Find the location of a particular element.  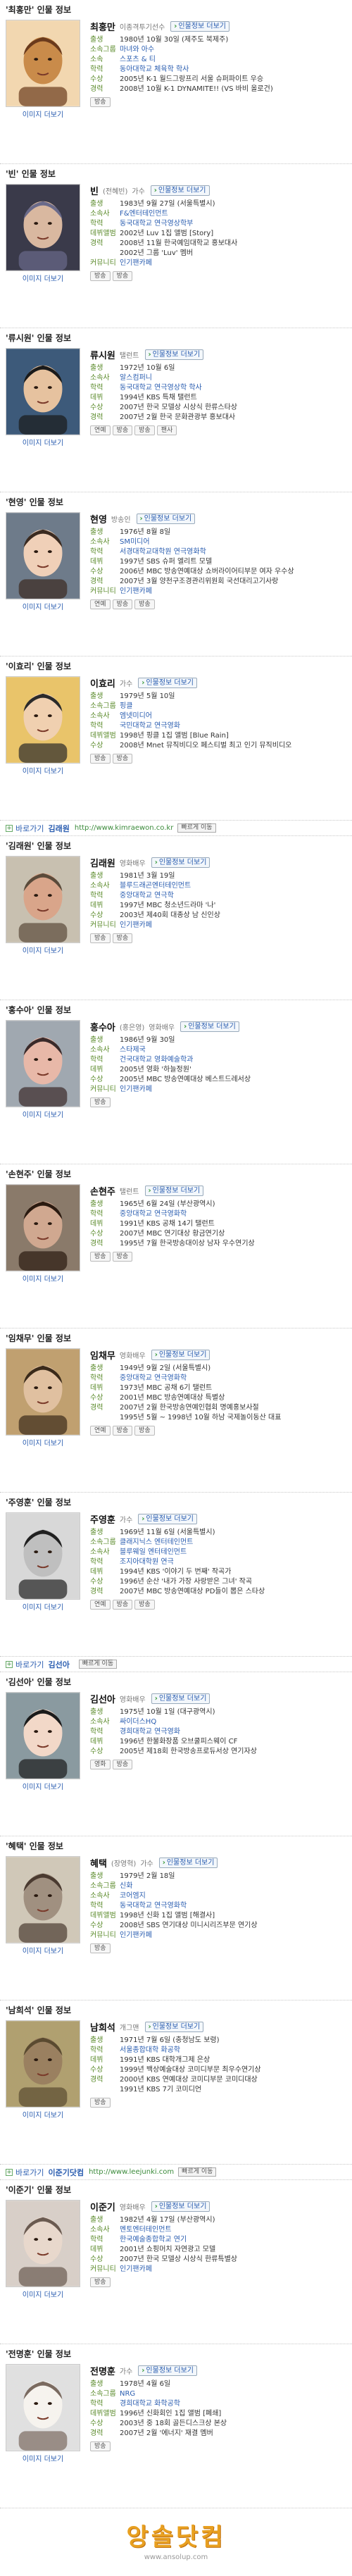

person-name: 혜택 is located at coordinates (98, 1862).